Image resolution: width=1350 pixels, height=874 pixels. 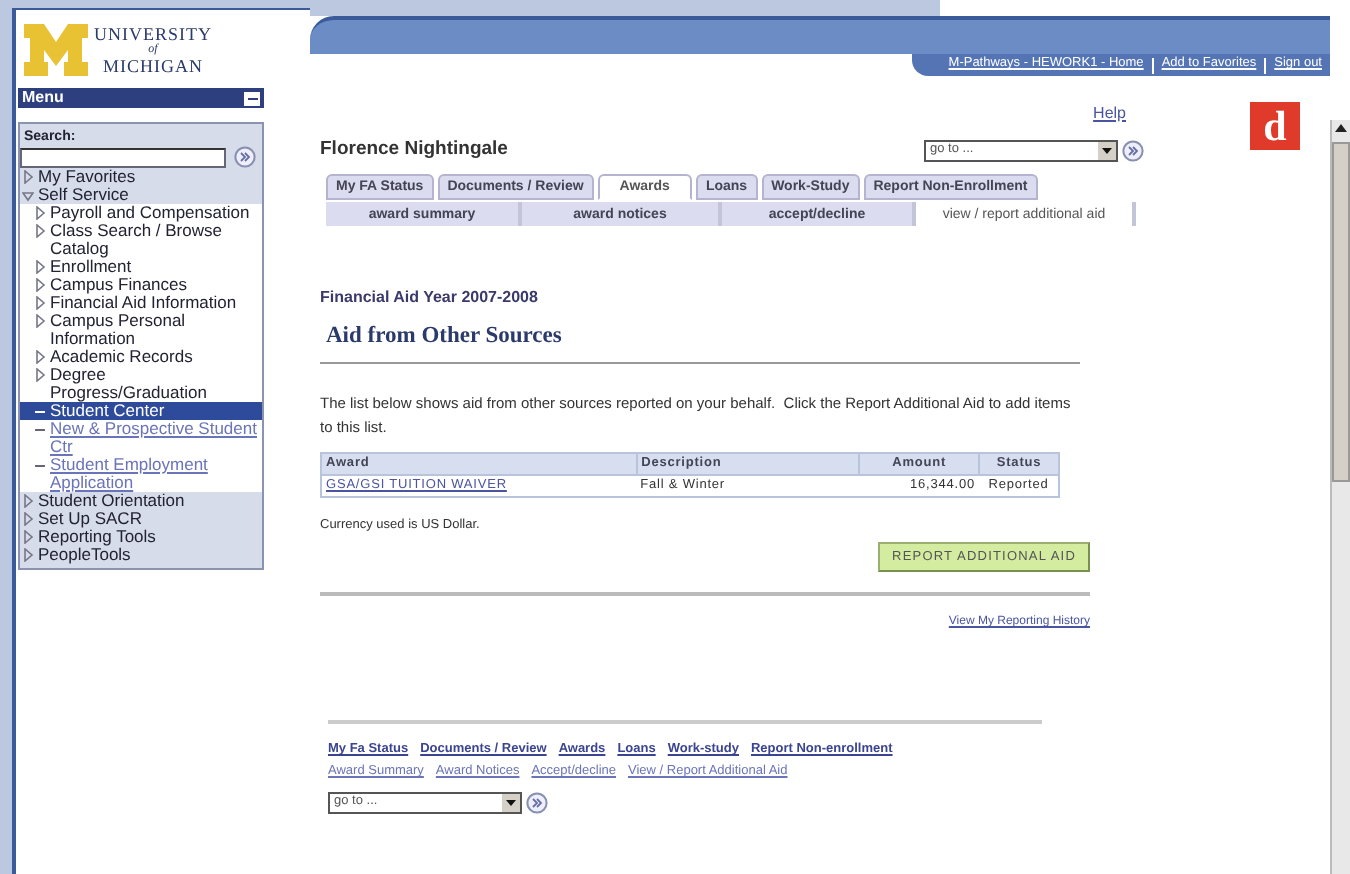 I want to click on scroll-thumb, so click(x=1341, y=312).